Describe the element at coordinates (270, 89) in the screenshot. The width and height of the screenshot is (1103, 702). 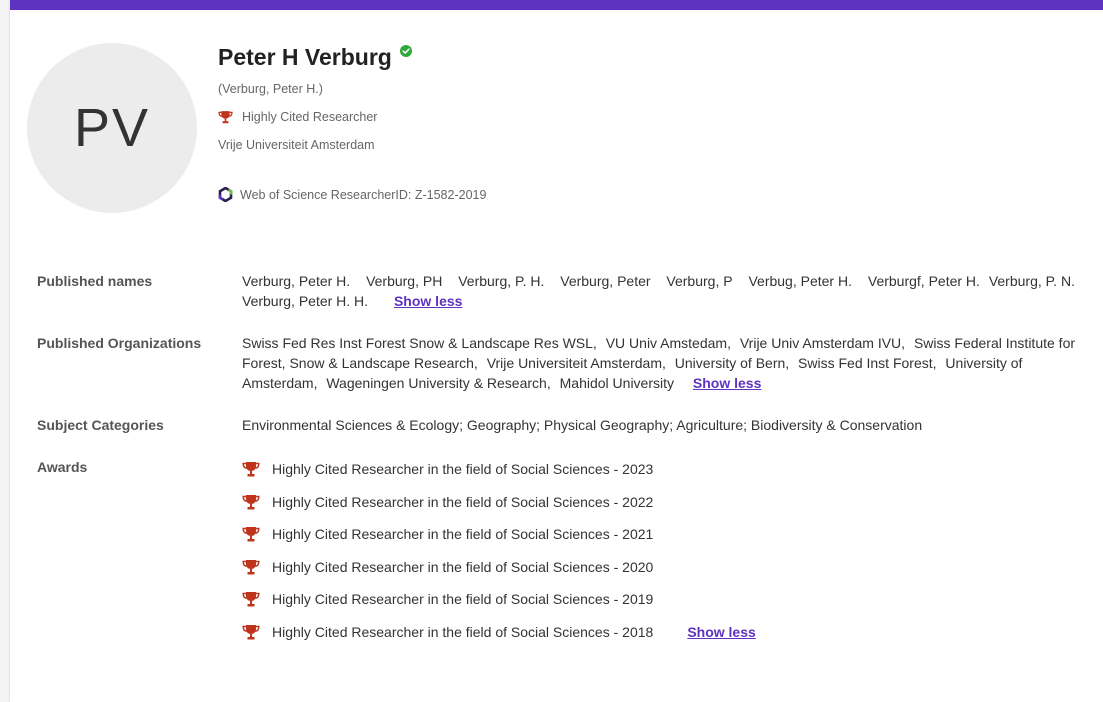
I see `alternate-name: (Verburg, Peter H.)` at that location.